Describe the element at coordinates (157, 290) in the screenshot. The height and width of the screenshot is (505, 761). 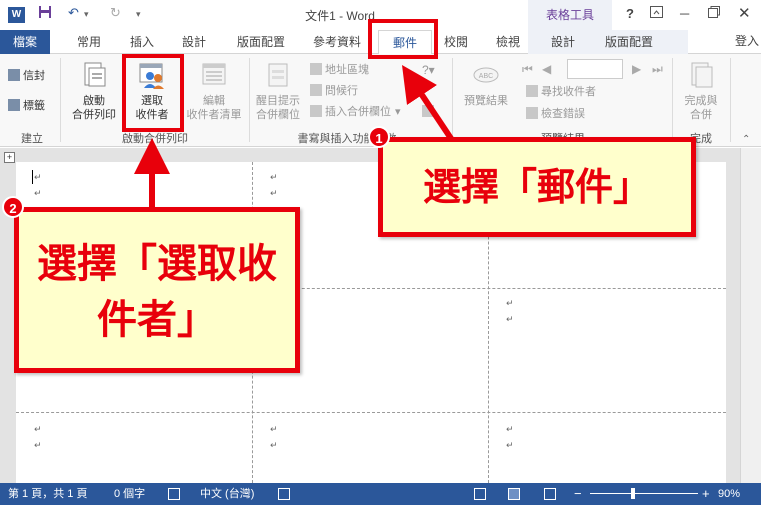
I see `callout-step-2: 選擇「選取收件者」` at that location.